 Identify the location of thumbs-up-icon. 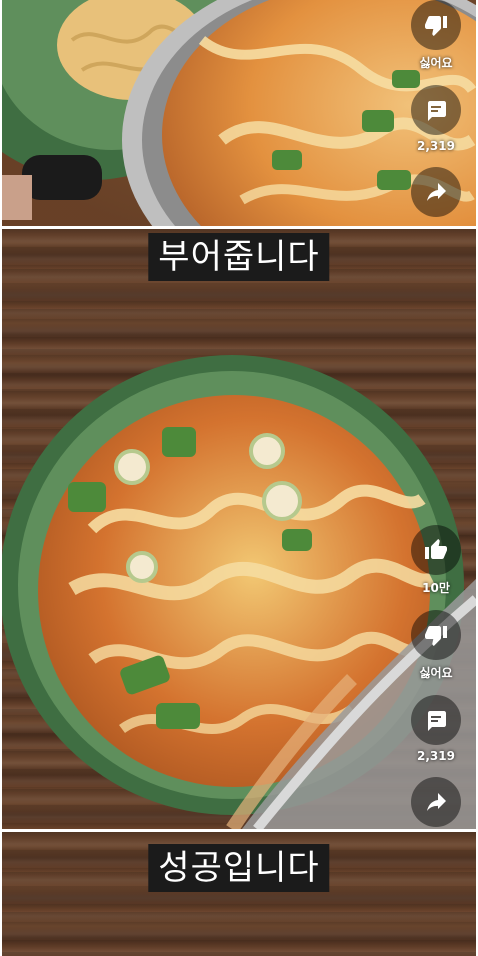
(436, 549).